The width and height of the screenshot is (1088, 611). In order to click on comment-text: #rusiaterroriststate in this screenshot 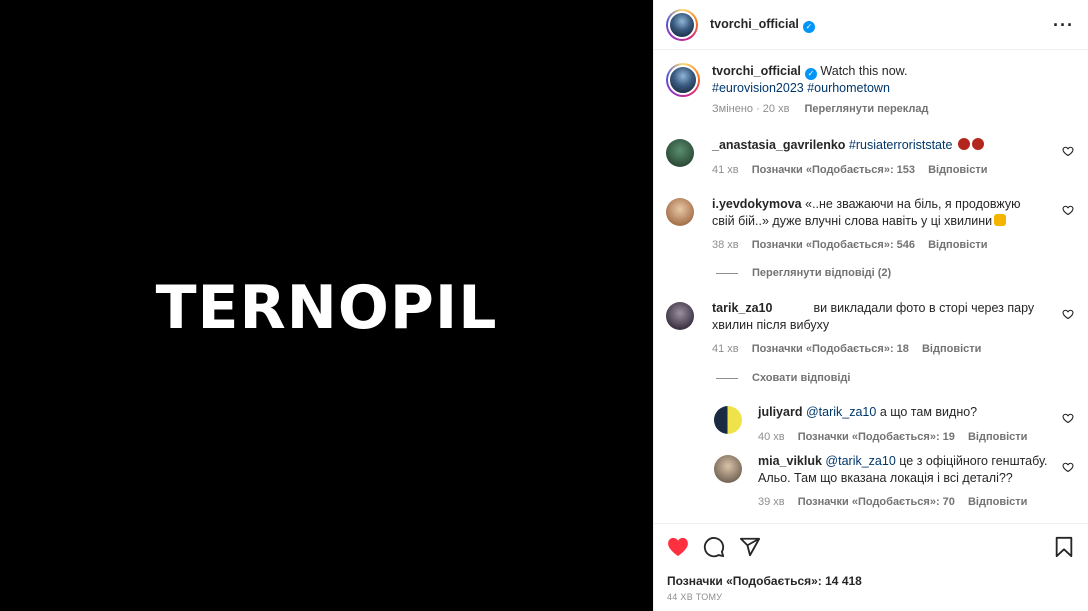, I will do `click(901, 145)`.